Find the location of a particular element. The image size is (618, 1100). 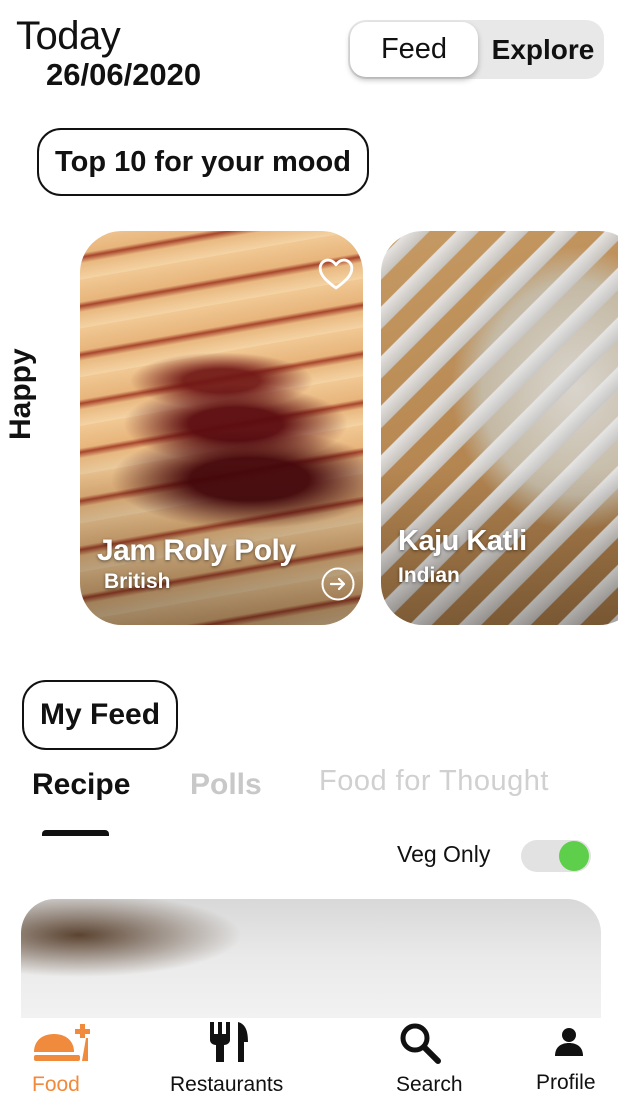

veg-only-label: Veg Only is located at coordinates (444, 854).